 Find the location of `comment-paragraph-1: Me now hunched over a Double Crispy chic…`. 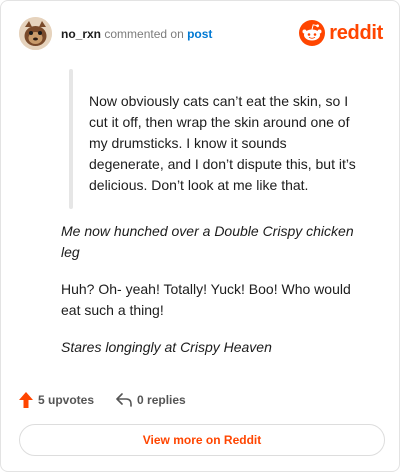

comment-paragraph-1: Me now hunched over a Double Crispy chic… is located at coordinates (207, 241).